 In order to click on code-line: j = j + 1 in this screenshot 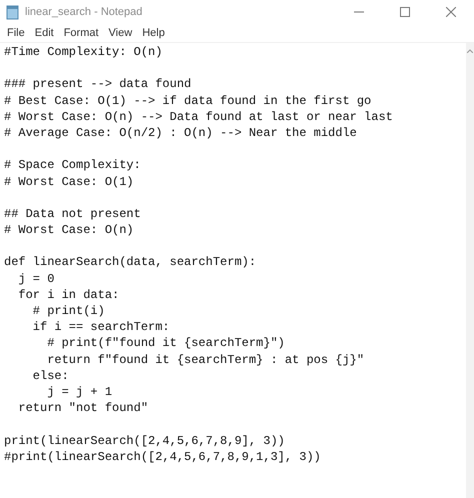, I will do `click(80, 392)`.